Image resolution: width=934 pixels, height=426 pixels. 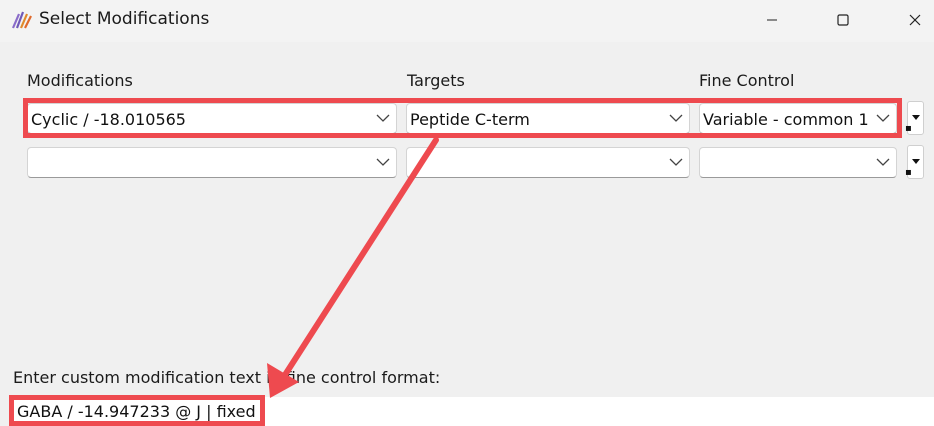 I want to click on maximize-icon, so click(x=843, y=20).